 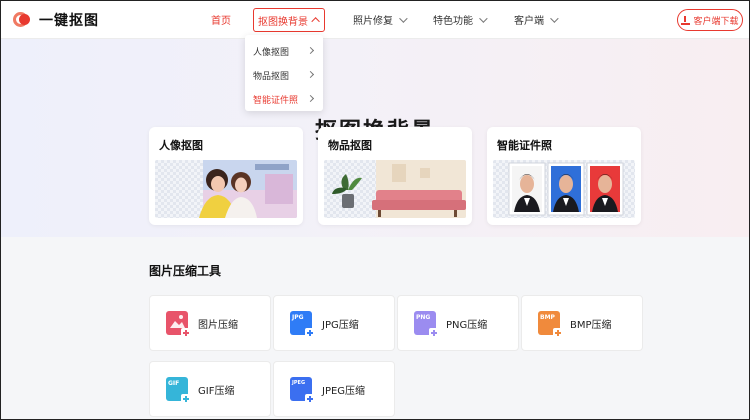 What do you see at coordinates (426, 324) in the screenshot?
I see `png-compress-icon: PNG` at bounding box center [426, 324].